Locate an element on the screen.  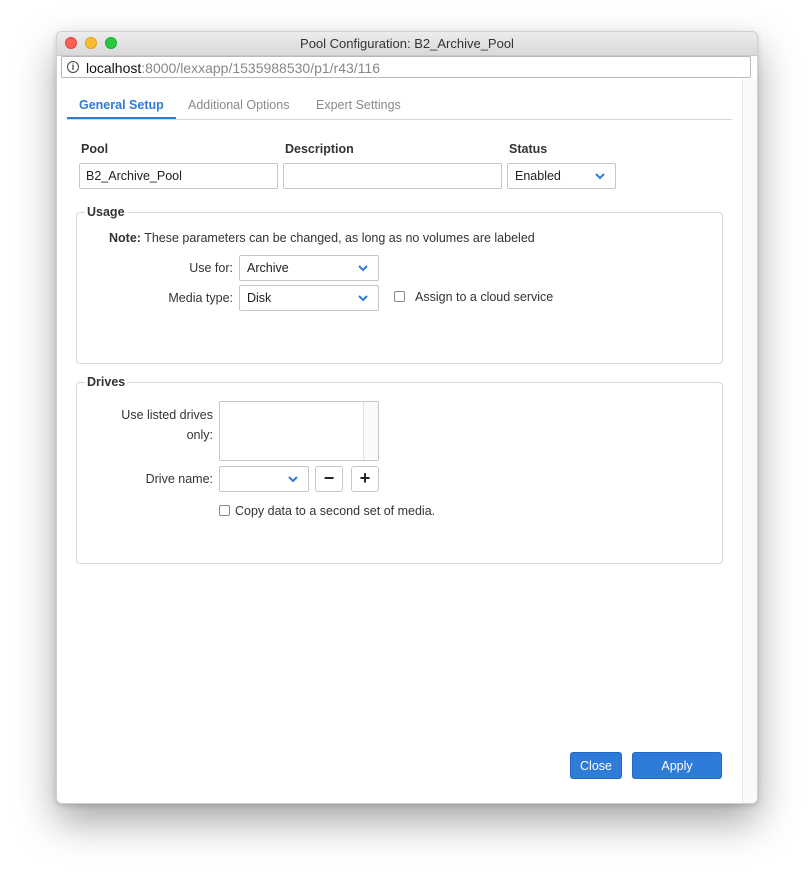
pool-label: Pool is located at coordinates (95, 149).